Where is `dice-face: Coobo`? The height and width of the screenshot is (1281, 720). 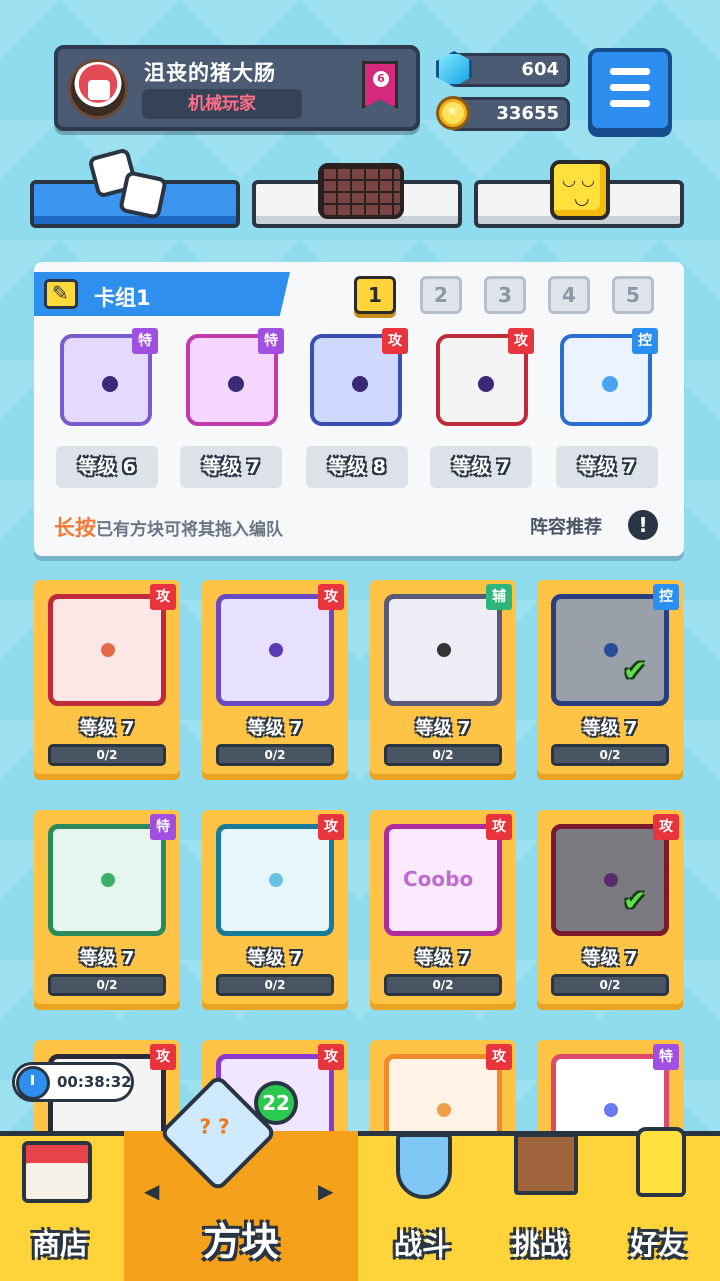
dice-face: Coobo is located at coordinates (443, 880).